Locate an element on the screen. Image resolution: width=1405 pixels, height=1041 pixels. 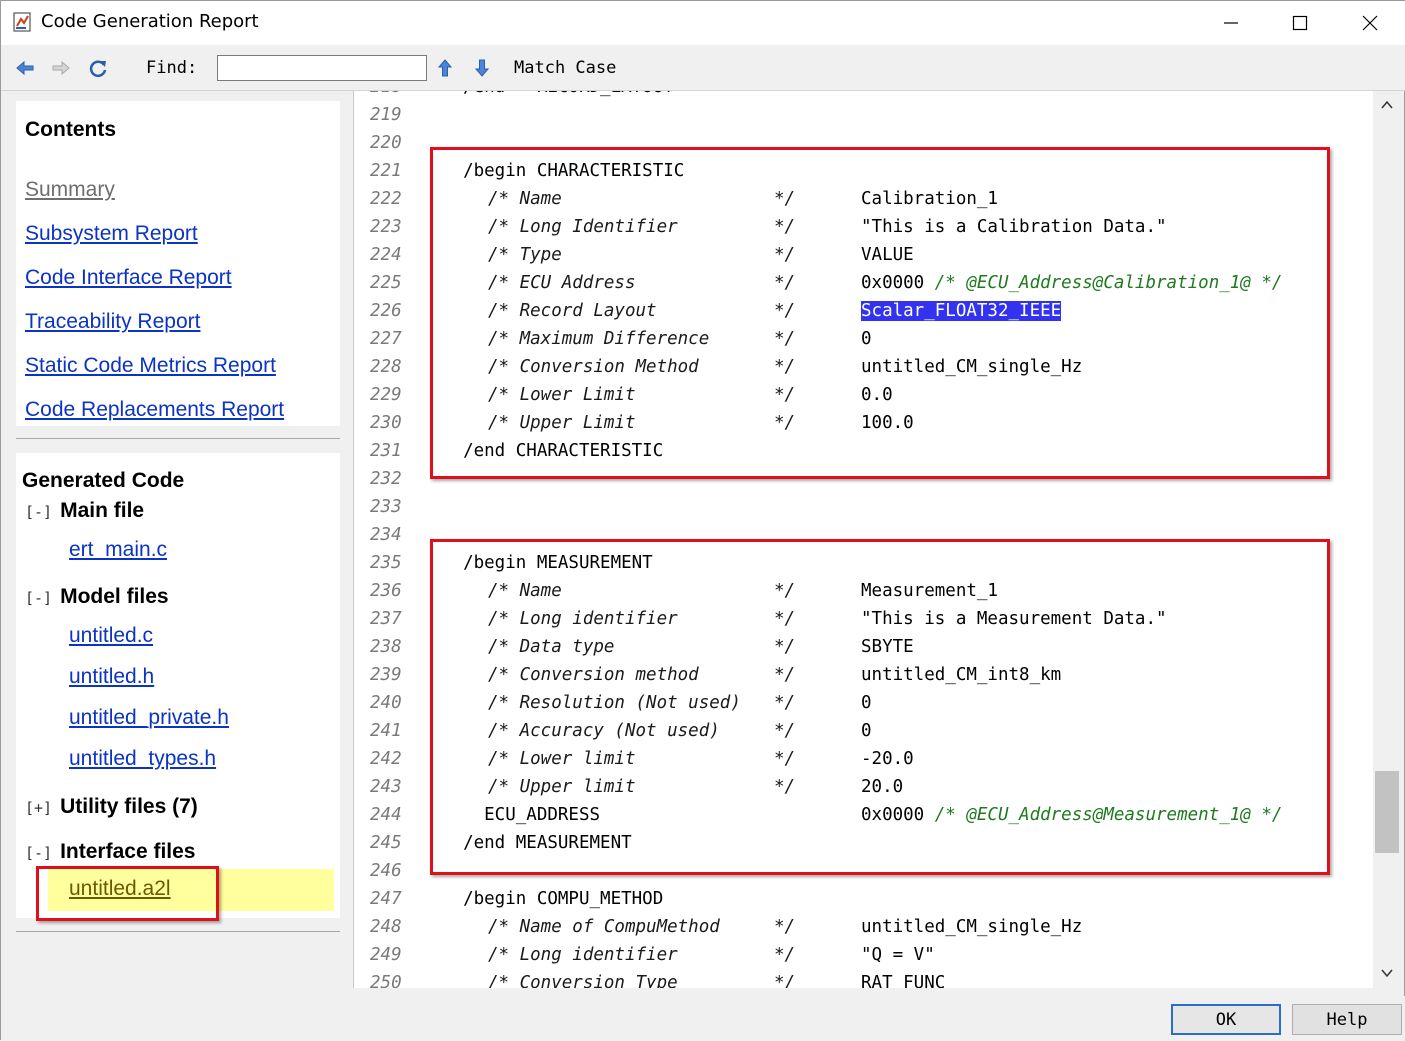
scroll-up-button is located at coordinates (1387, 105).